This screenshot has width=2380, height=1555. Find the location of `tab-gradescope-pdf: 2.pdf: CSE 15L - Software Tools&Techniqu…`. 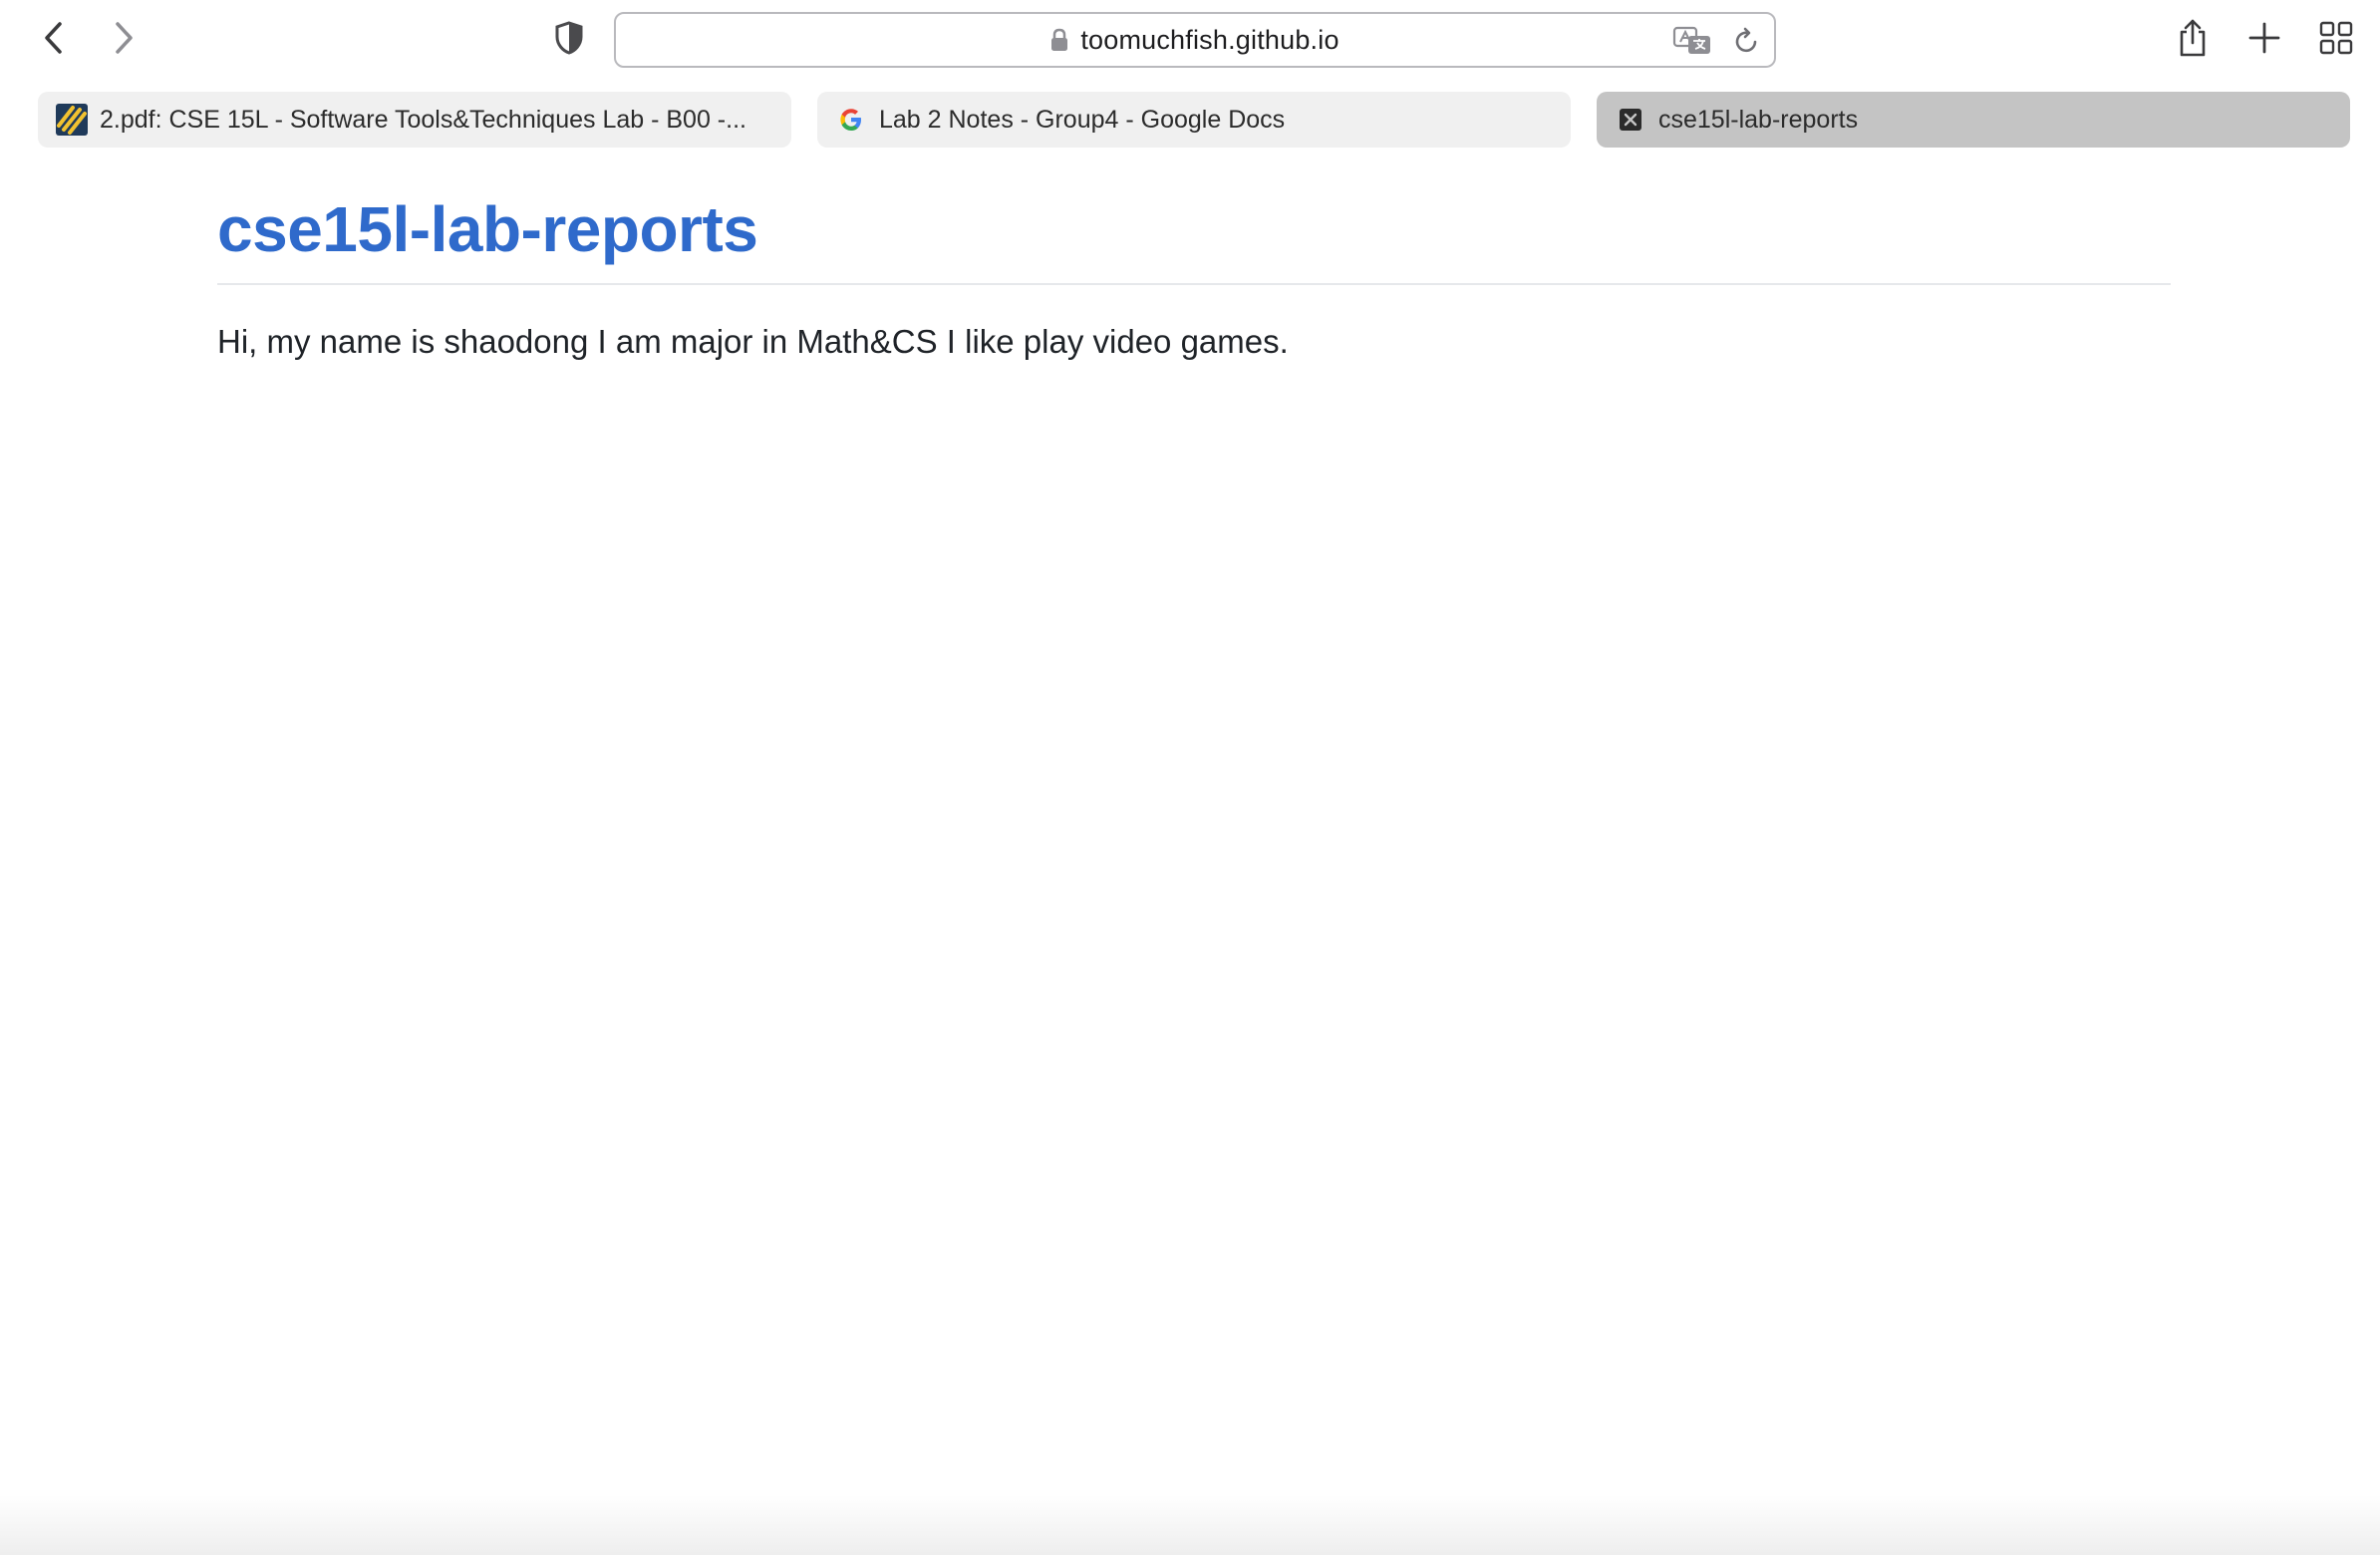

tab-gradescope-pdf: 2.pdf: CSE 15L - Software Tools&Techniqu… is located at coordinates (414, 120).